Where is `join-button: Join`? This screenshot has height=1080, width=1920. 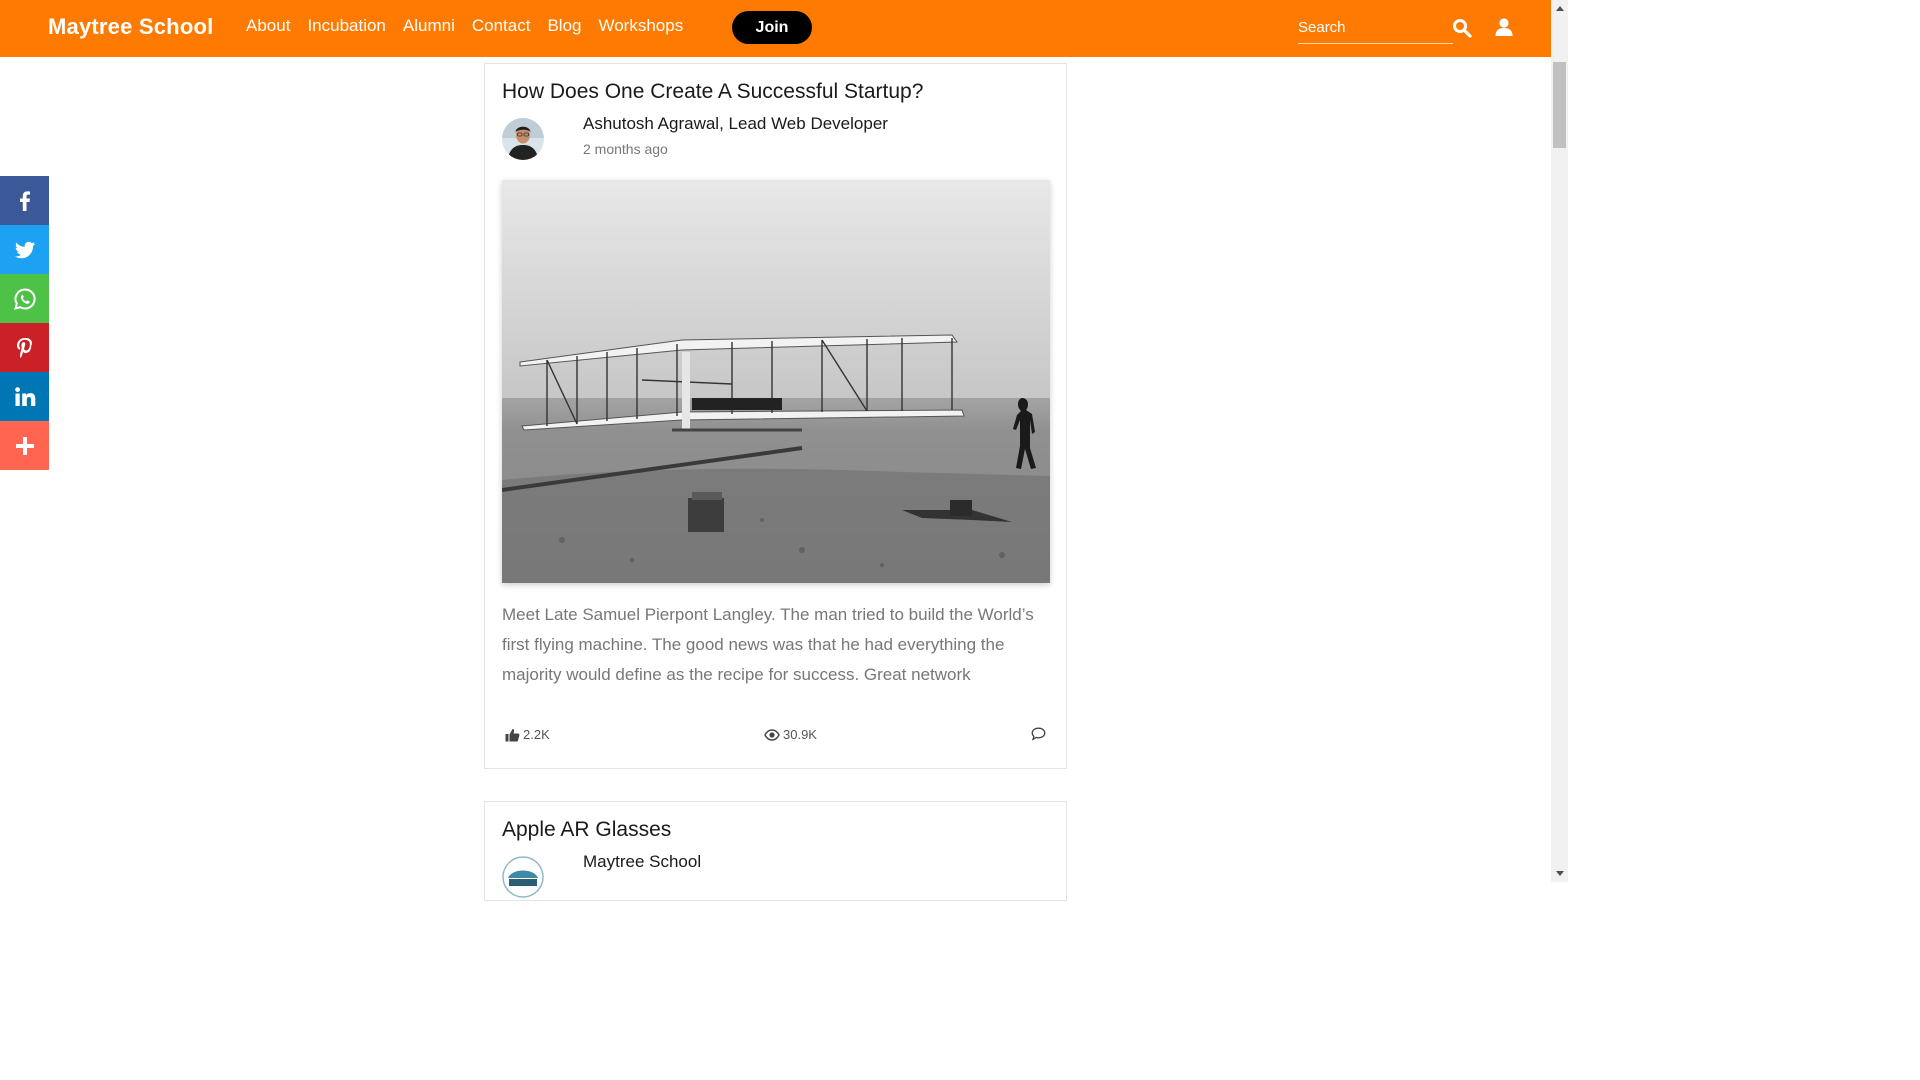 join-button: Join is located at coordinates (772, 27).